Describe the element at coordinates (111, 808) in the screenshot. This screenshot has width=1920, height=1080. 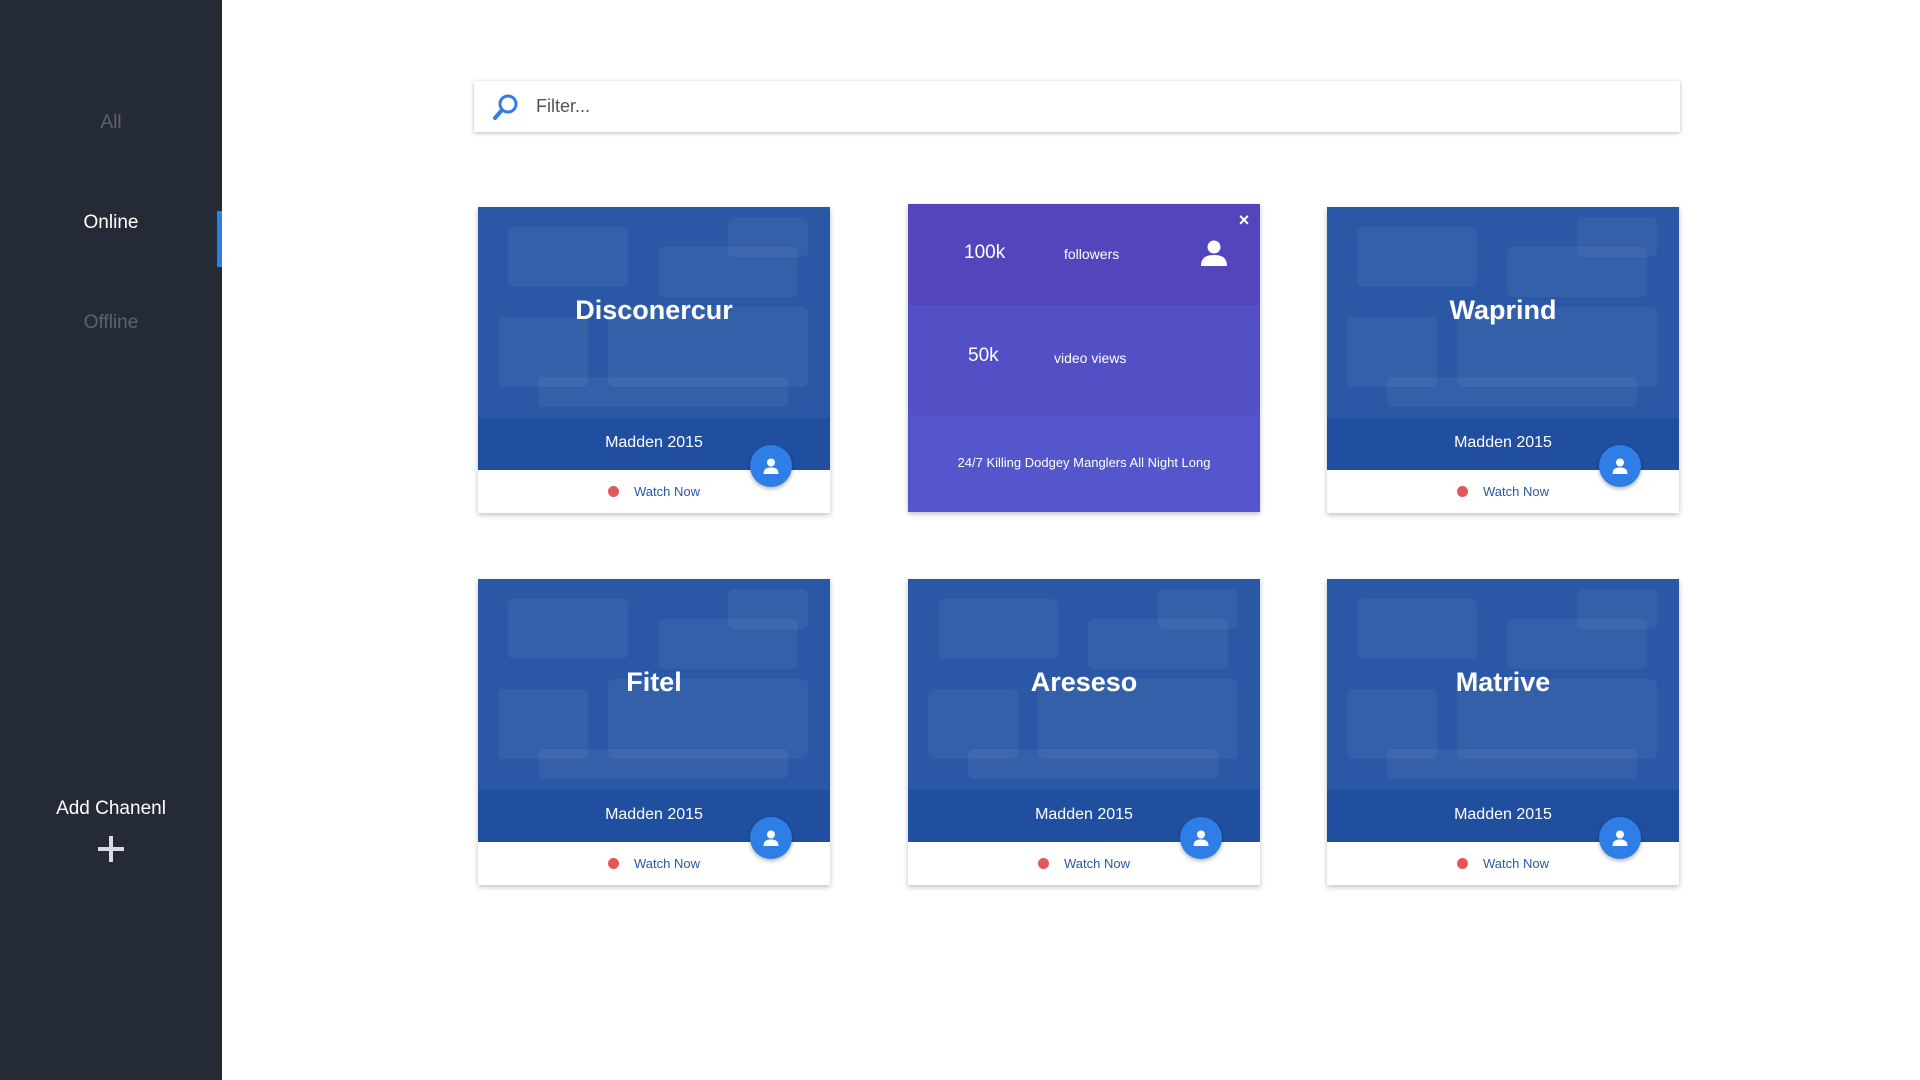
I see `add-channel-label: Add Chanenl` at that location.